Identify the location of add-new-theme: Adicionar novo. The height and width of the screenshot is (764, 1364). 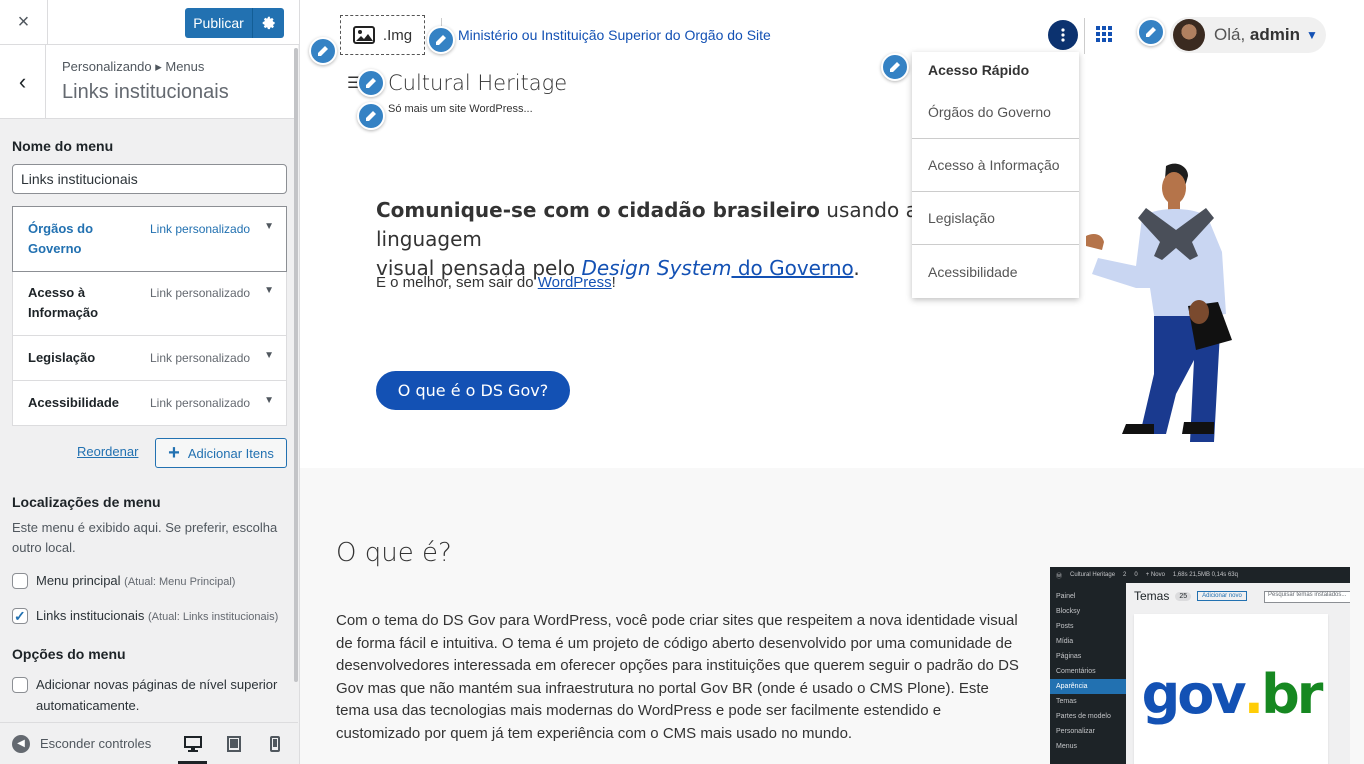
(1222, 596).